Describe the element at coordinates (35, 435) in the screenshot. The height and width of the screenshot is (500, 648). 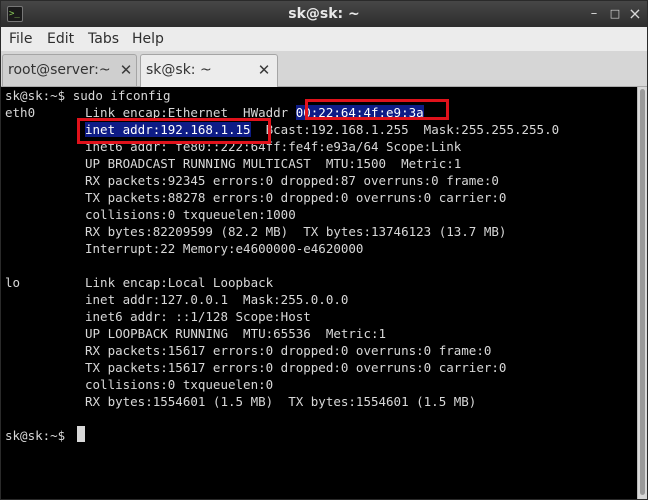
I see `final-prompt: sk@sk:~$` at that location.